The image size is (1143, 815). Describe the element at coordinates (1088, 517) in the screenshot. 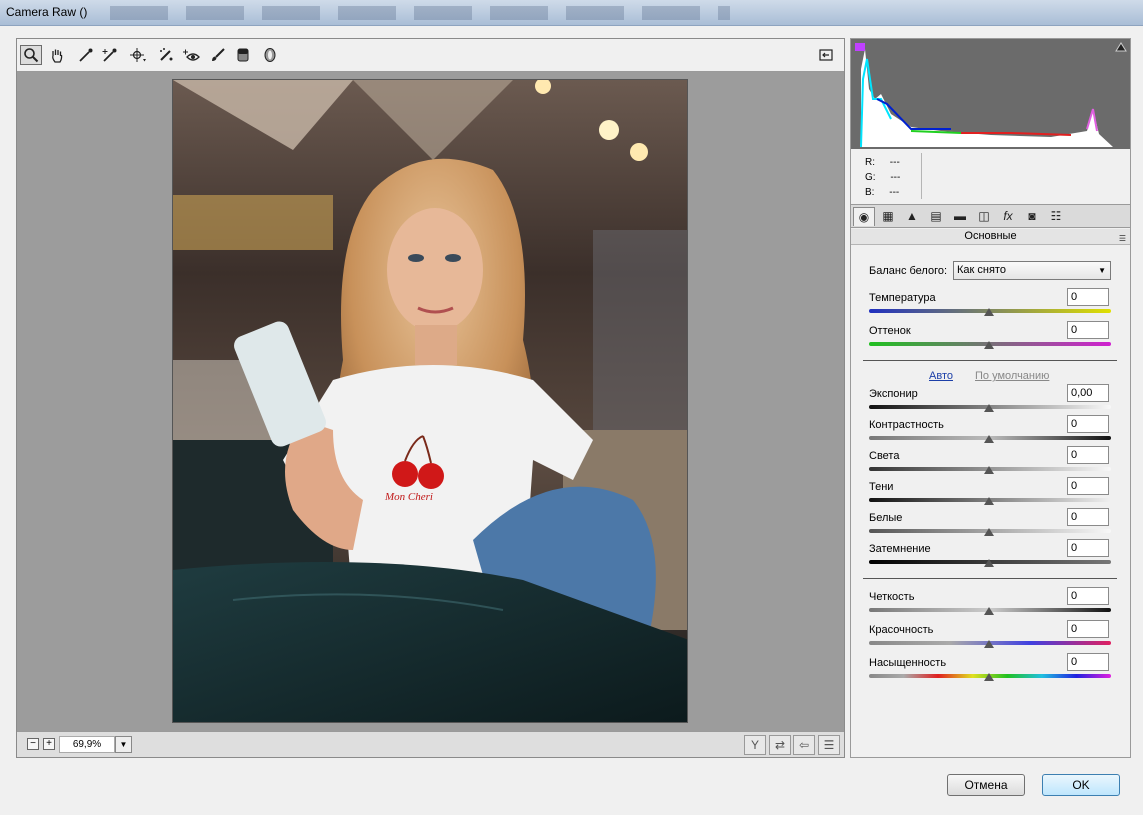

I see `whites-field: 0` at that location.